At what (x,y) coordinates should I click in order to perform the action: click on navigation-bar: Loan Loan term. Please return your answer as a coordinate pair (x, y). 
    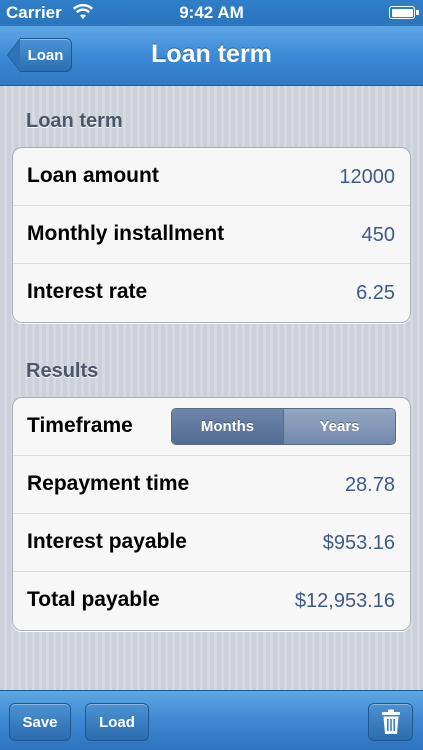
    Looking at the image, I should click on (211, 56).